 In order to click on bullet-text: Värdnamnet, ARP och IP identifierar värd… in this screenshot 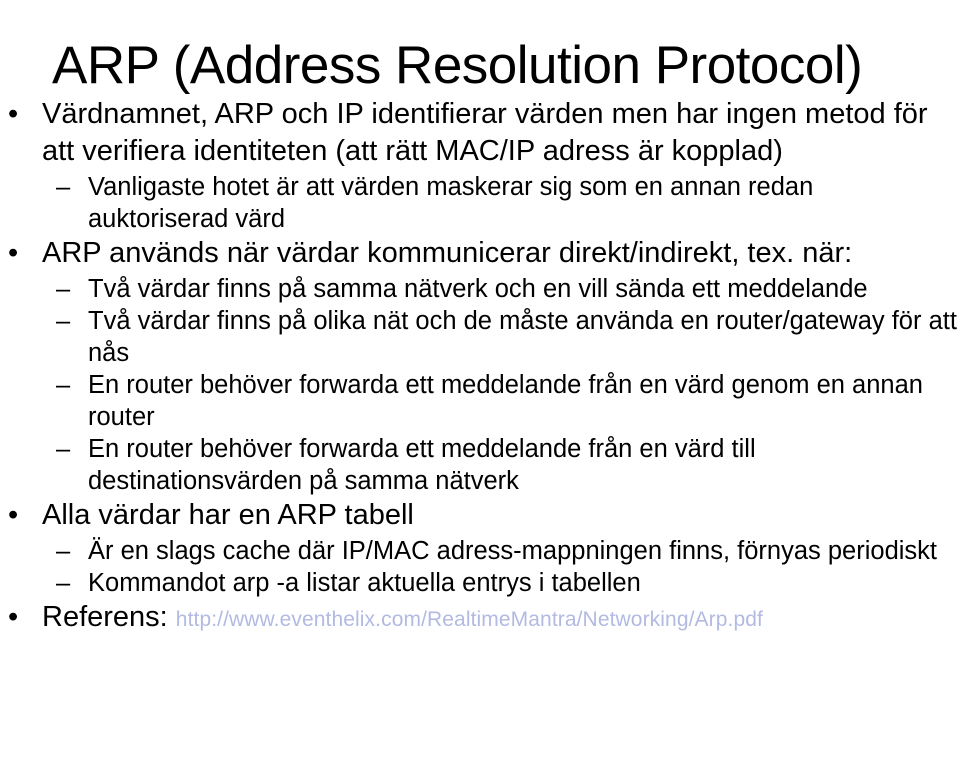, I will do `click(485, 132)`.